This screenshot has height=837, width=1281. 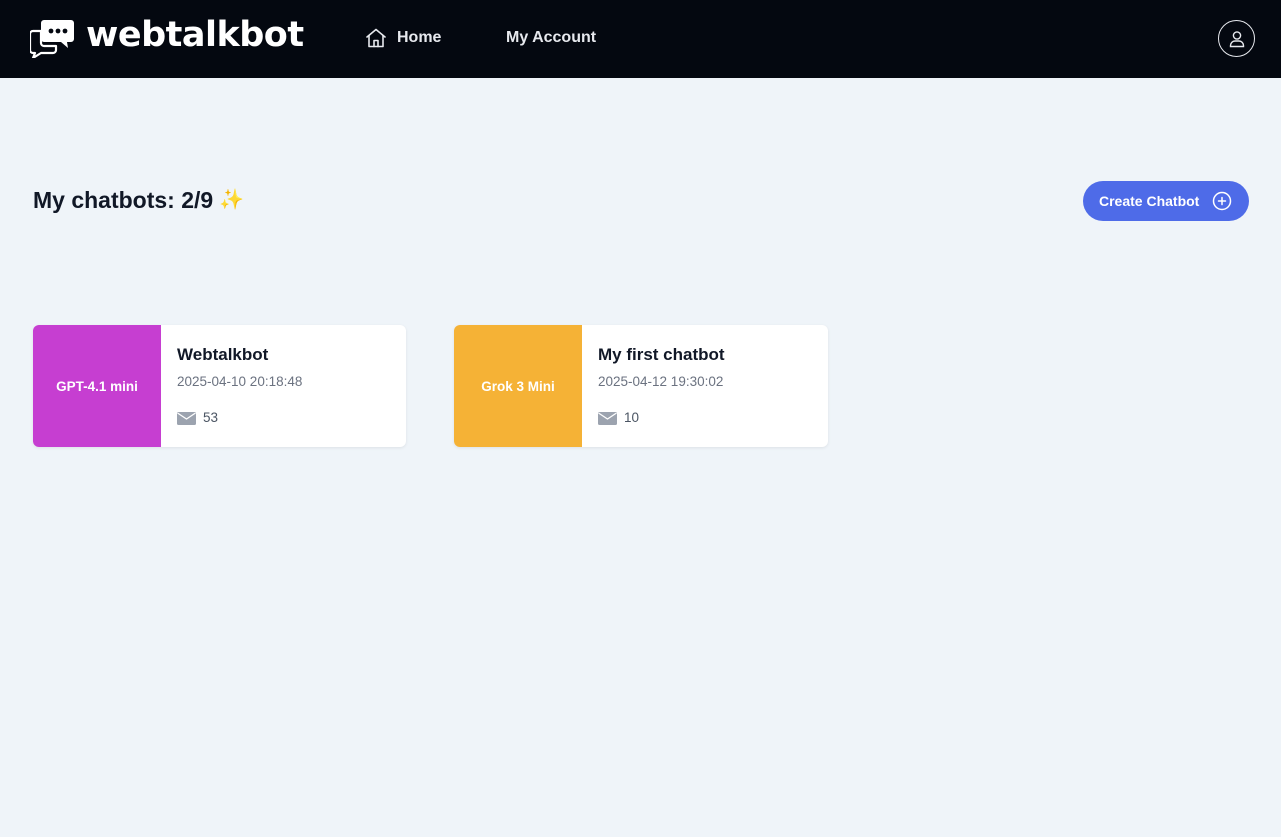 I want to click on create-chatbot-button: Create Chatbot, so click(x=1166, y=201).